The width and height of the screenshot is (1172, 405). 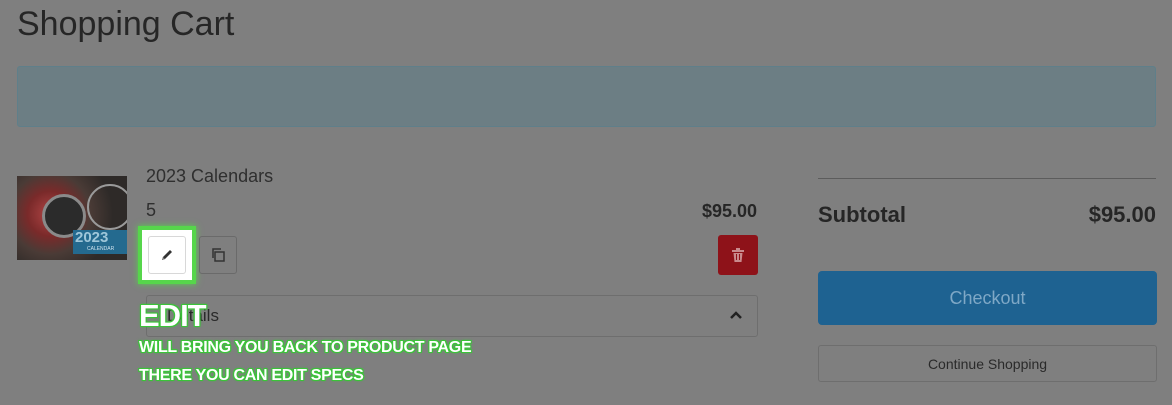 What do you see at coordinates (173, 315) in the screenshot?
I see `annotation-title: EDIT` at bounding box center [173, 315].